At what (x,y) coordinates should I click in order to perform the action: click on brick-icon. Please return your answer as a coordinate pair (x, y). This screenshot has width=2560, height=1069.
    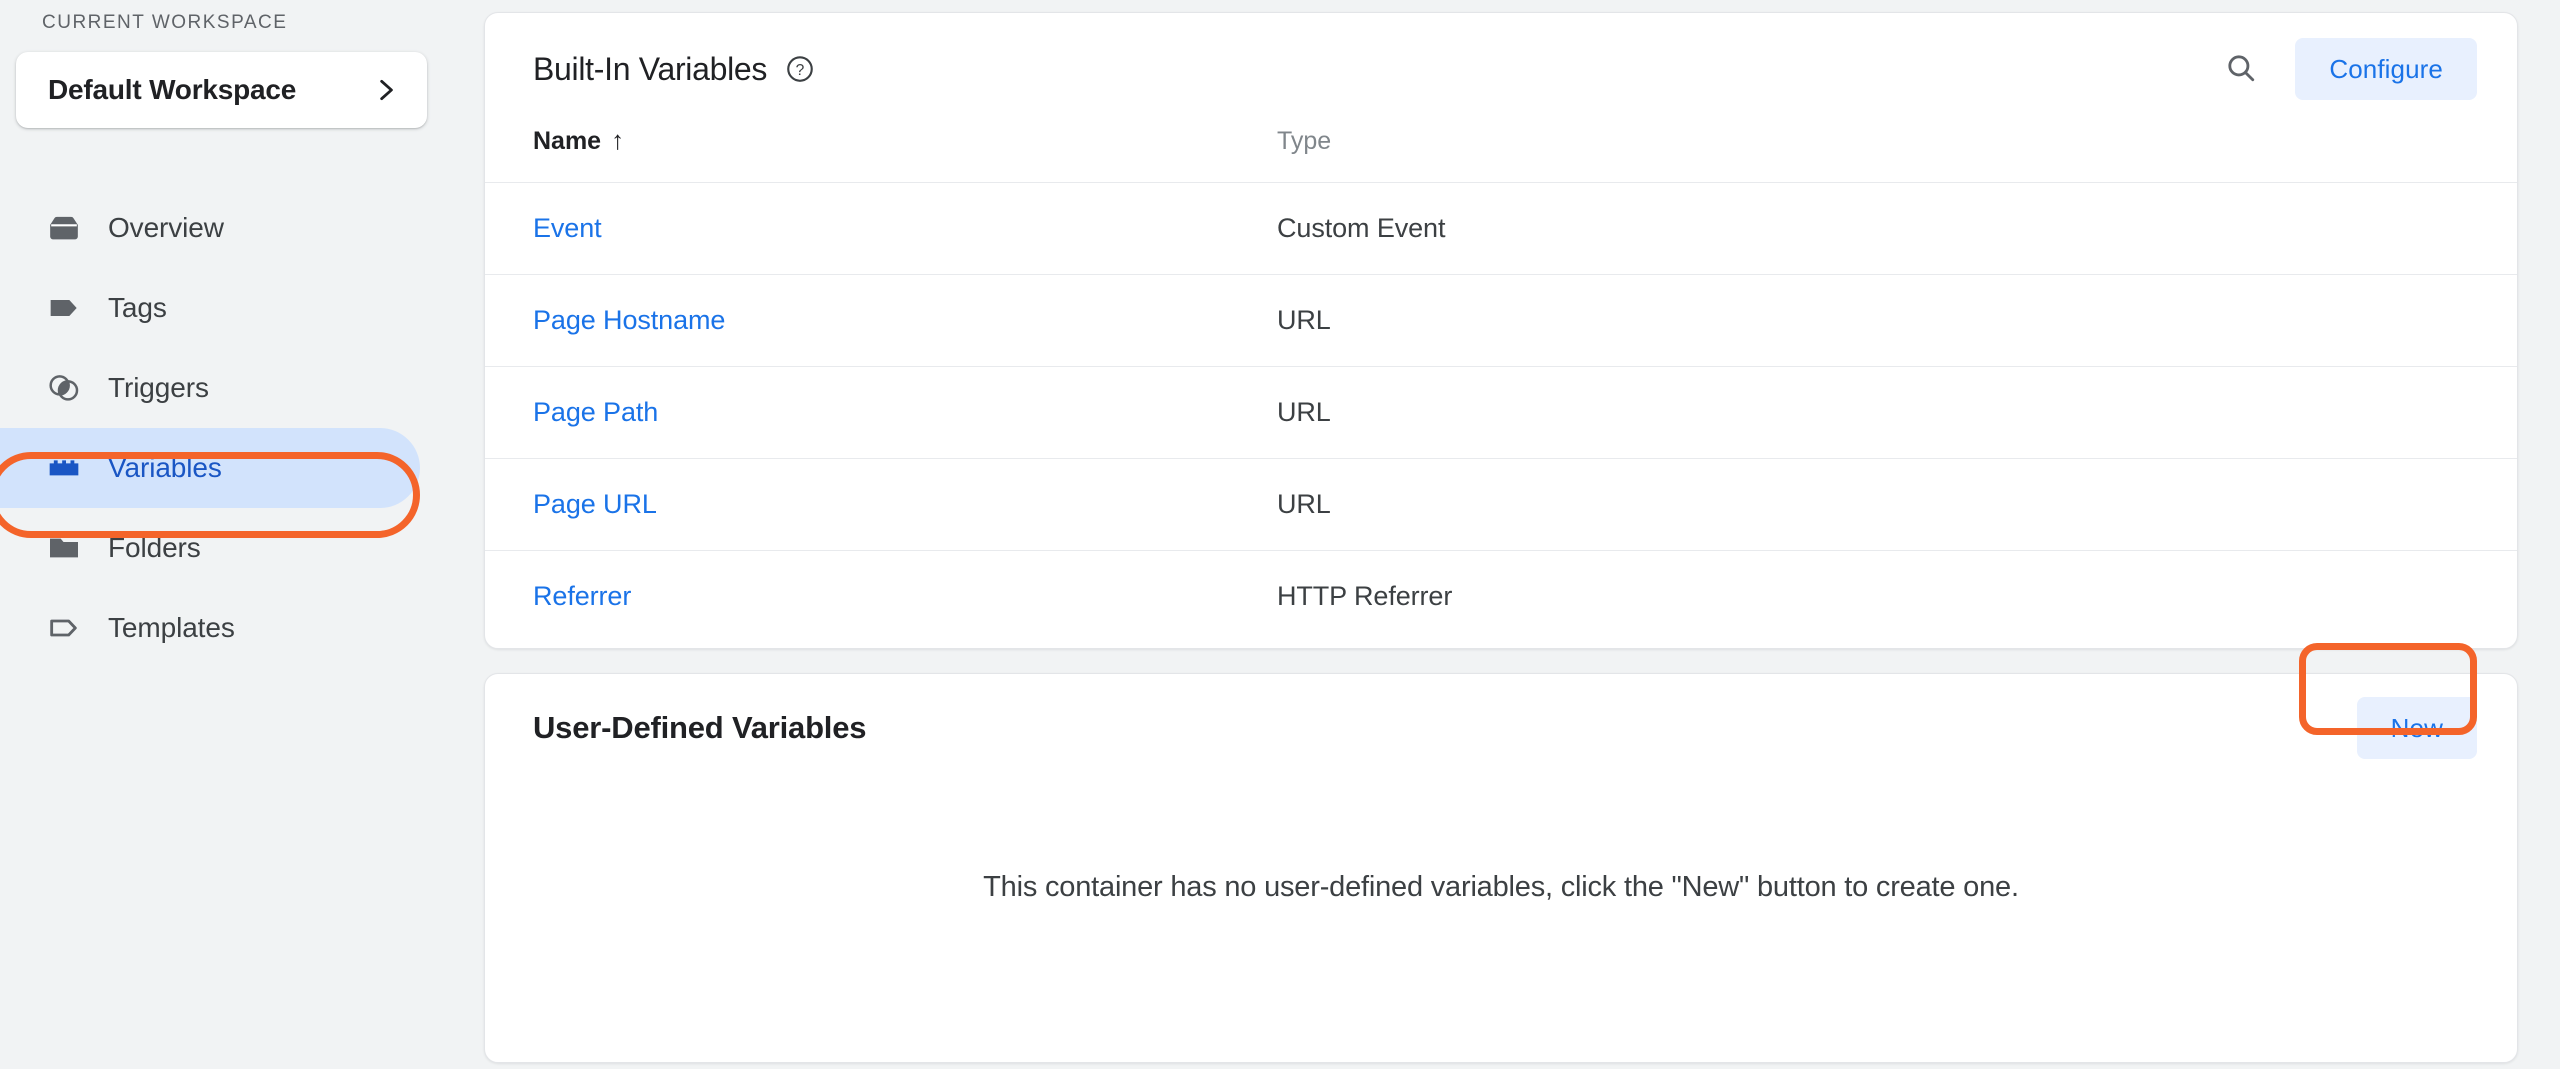
    Looking at the image, I should click on (64, 468).